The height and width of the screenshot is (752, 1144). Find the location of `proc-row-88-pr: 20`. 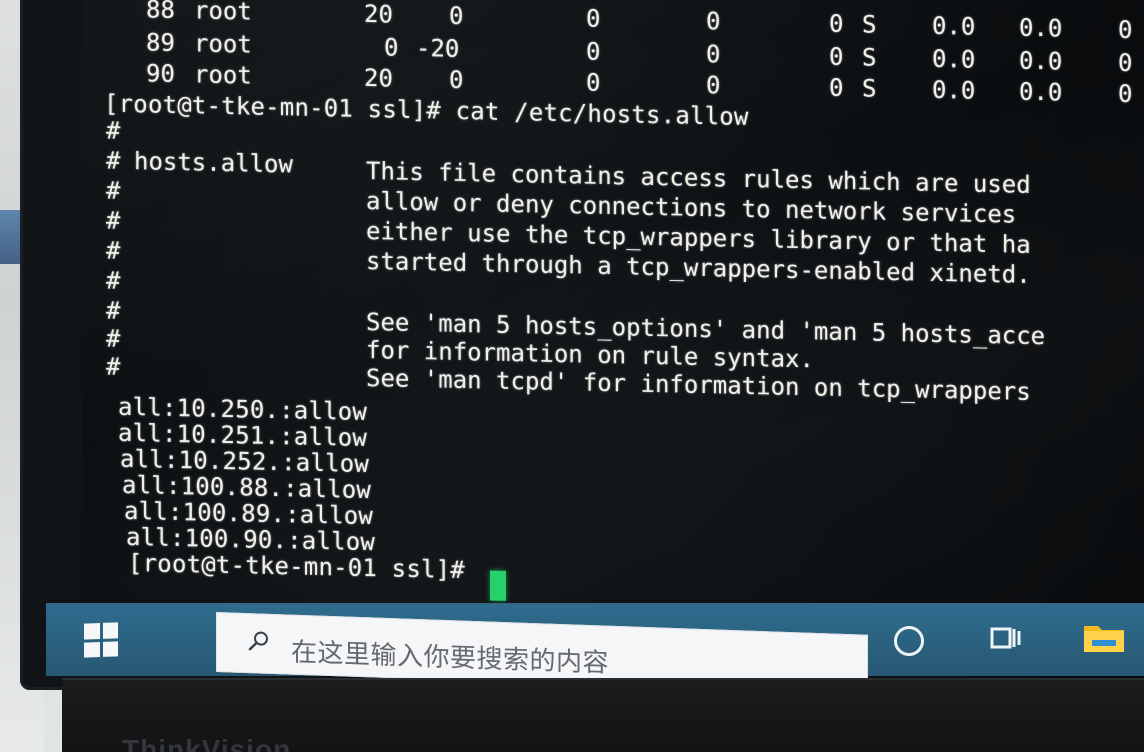

proc-row-88-pr: 20 is located at coordinates (378, 14).